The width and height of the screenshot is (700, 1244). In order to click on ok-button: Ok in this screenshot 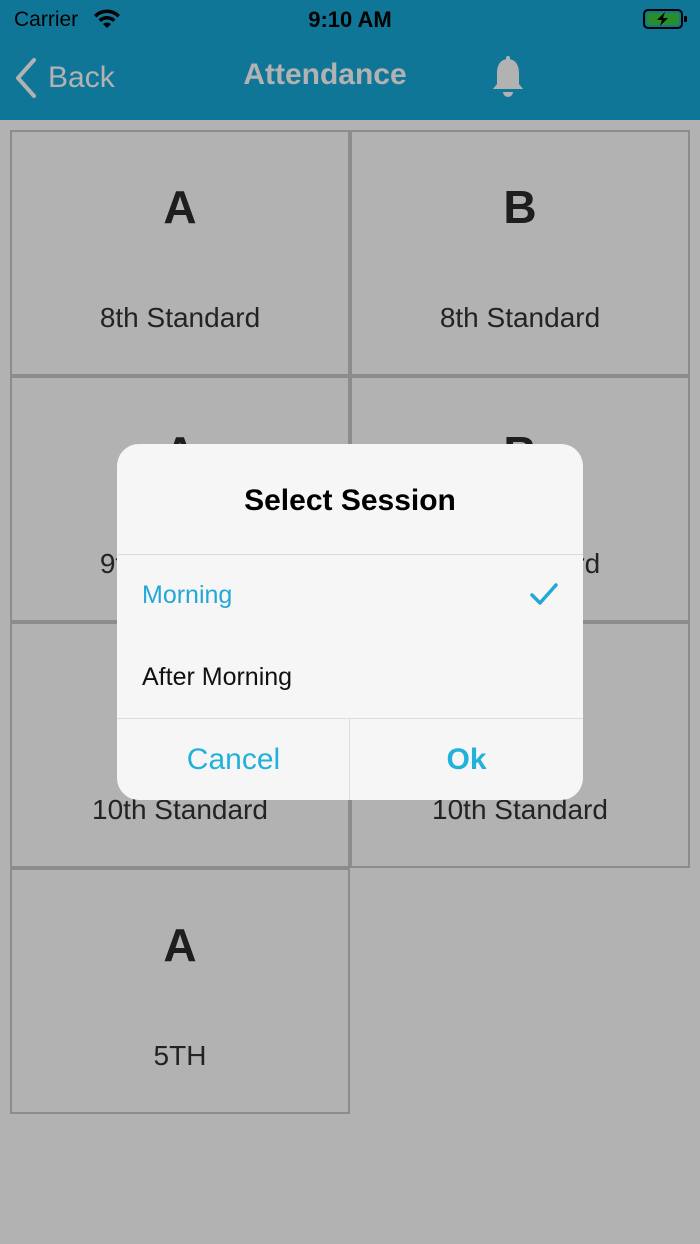, I will do `click(466, 759)`.